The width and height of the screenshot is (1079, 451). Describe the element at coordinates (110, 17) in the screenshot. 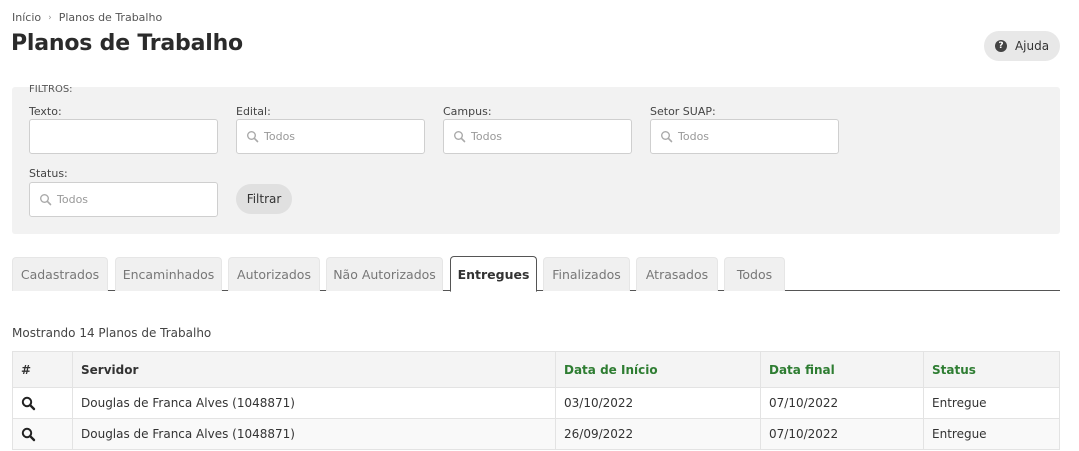

I see `breadcrumb-current: Planos de Trabalho` at that location.